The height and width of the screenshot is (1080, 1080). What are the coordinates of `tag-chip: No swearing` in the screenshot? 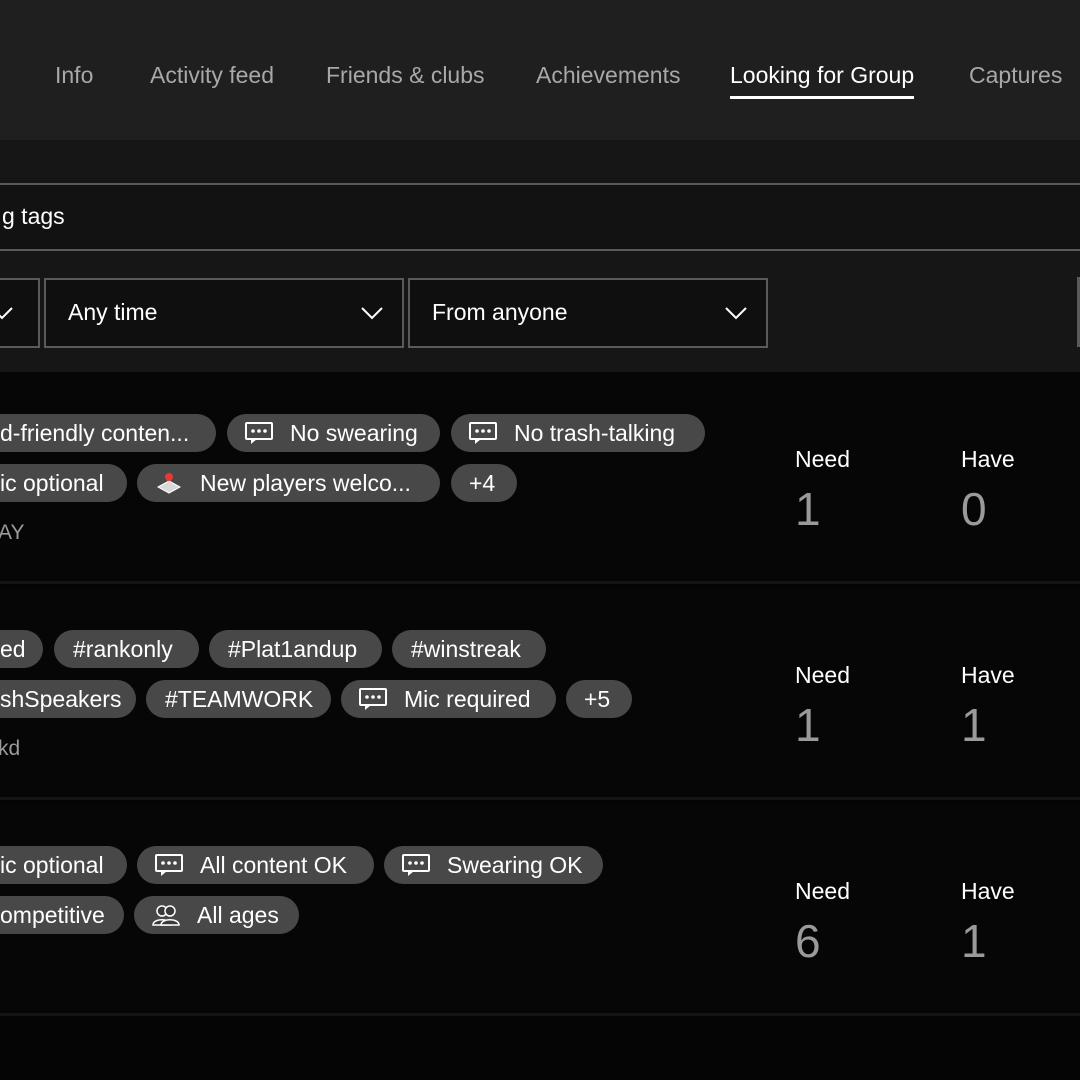 It's located at (333, 433).